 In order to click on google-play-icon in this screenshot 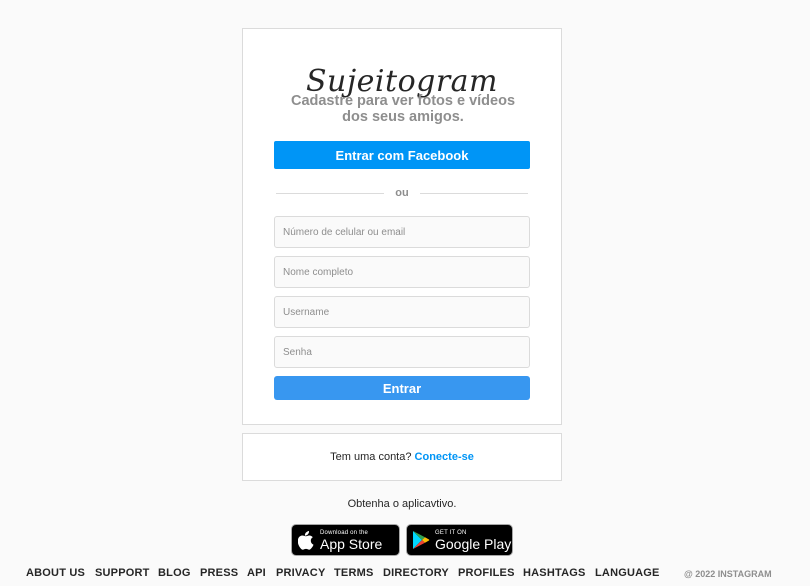, I will do `click(421, 540)`.